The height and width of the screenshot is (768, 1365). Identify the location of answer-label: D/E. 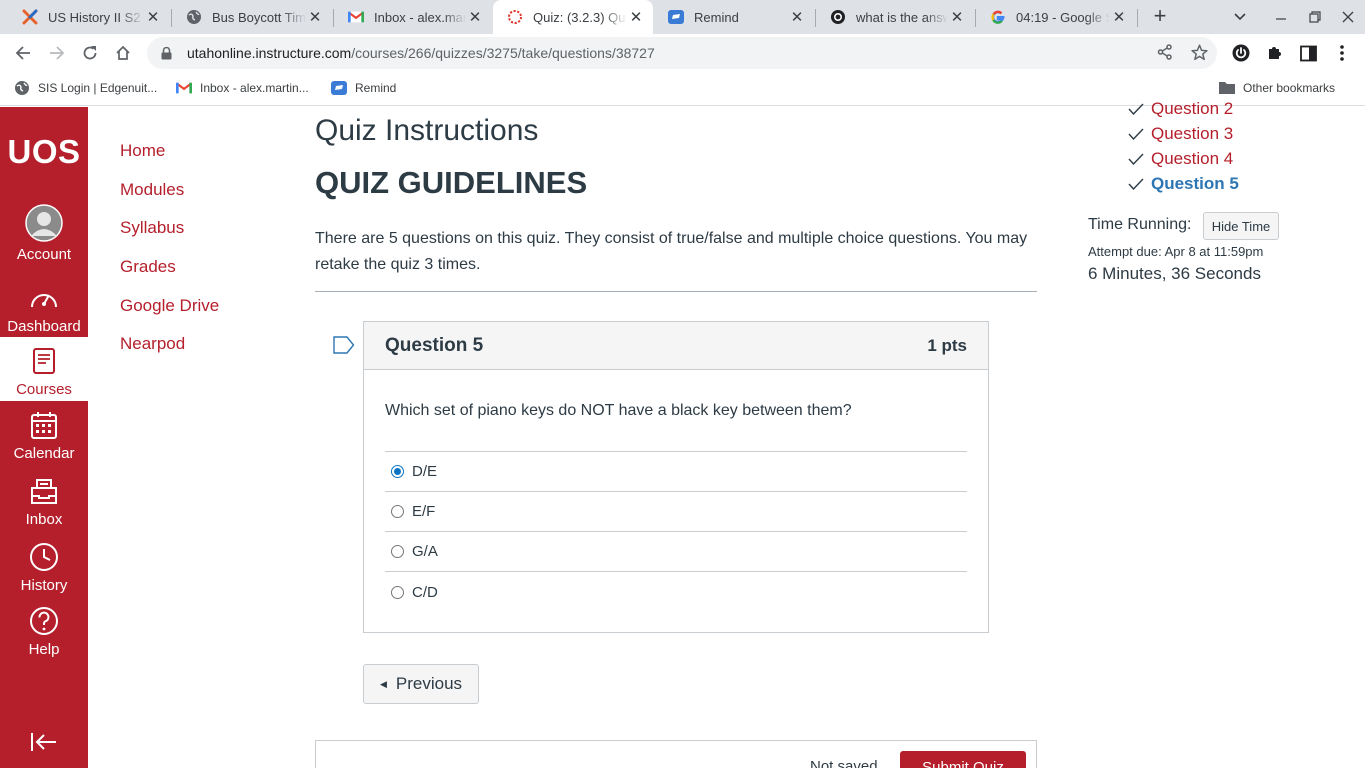
(425, 471).